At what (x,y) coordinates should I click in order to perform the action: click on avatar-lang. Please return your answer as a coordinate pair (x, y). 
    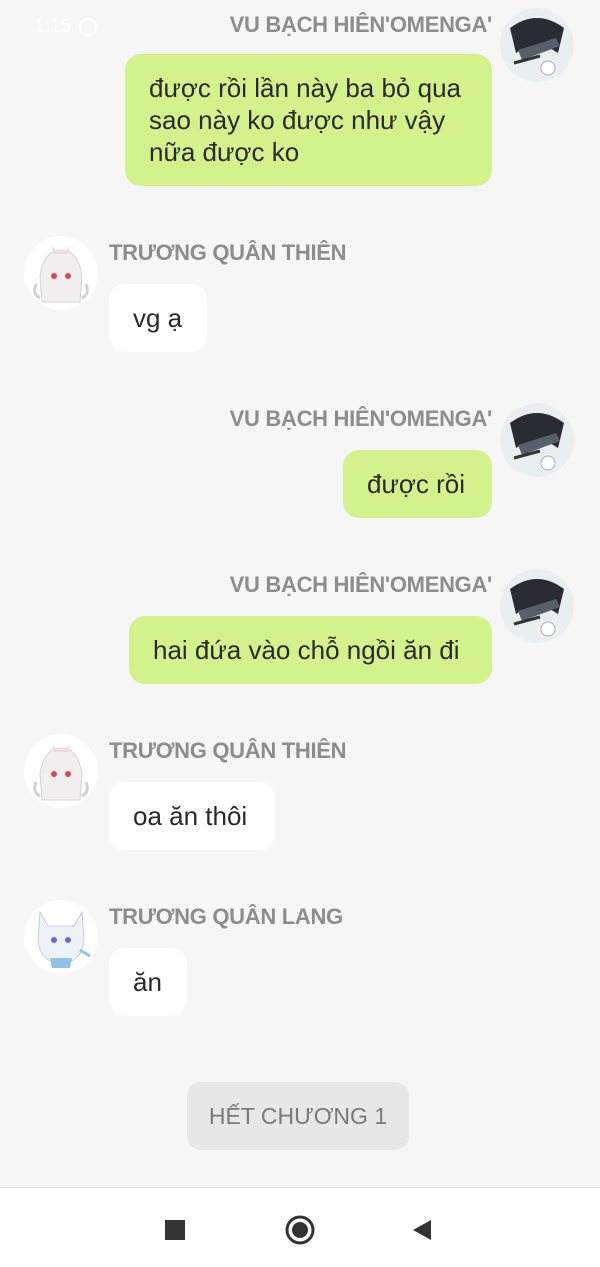
    Looking at the image, I should click on (61, 937).